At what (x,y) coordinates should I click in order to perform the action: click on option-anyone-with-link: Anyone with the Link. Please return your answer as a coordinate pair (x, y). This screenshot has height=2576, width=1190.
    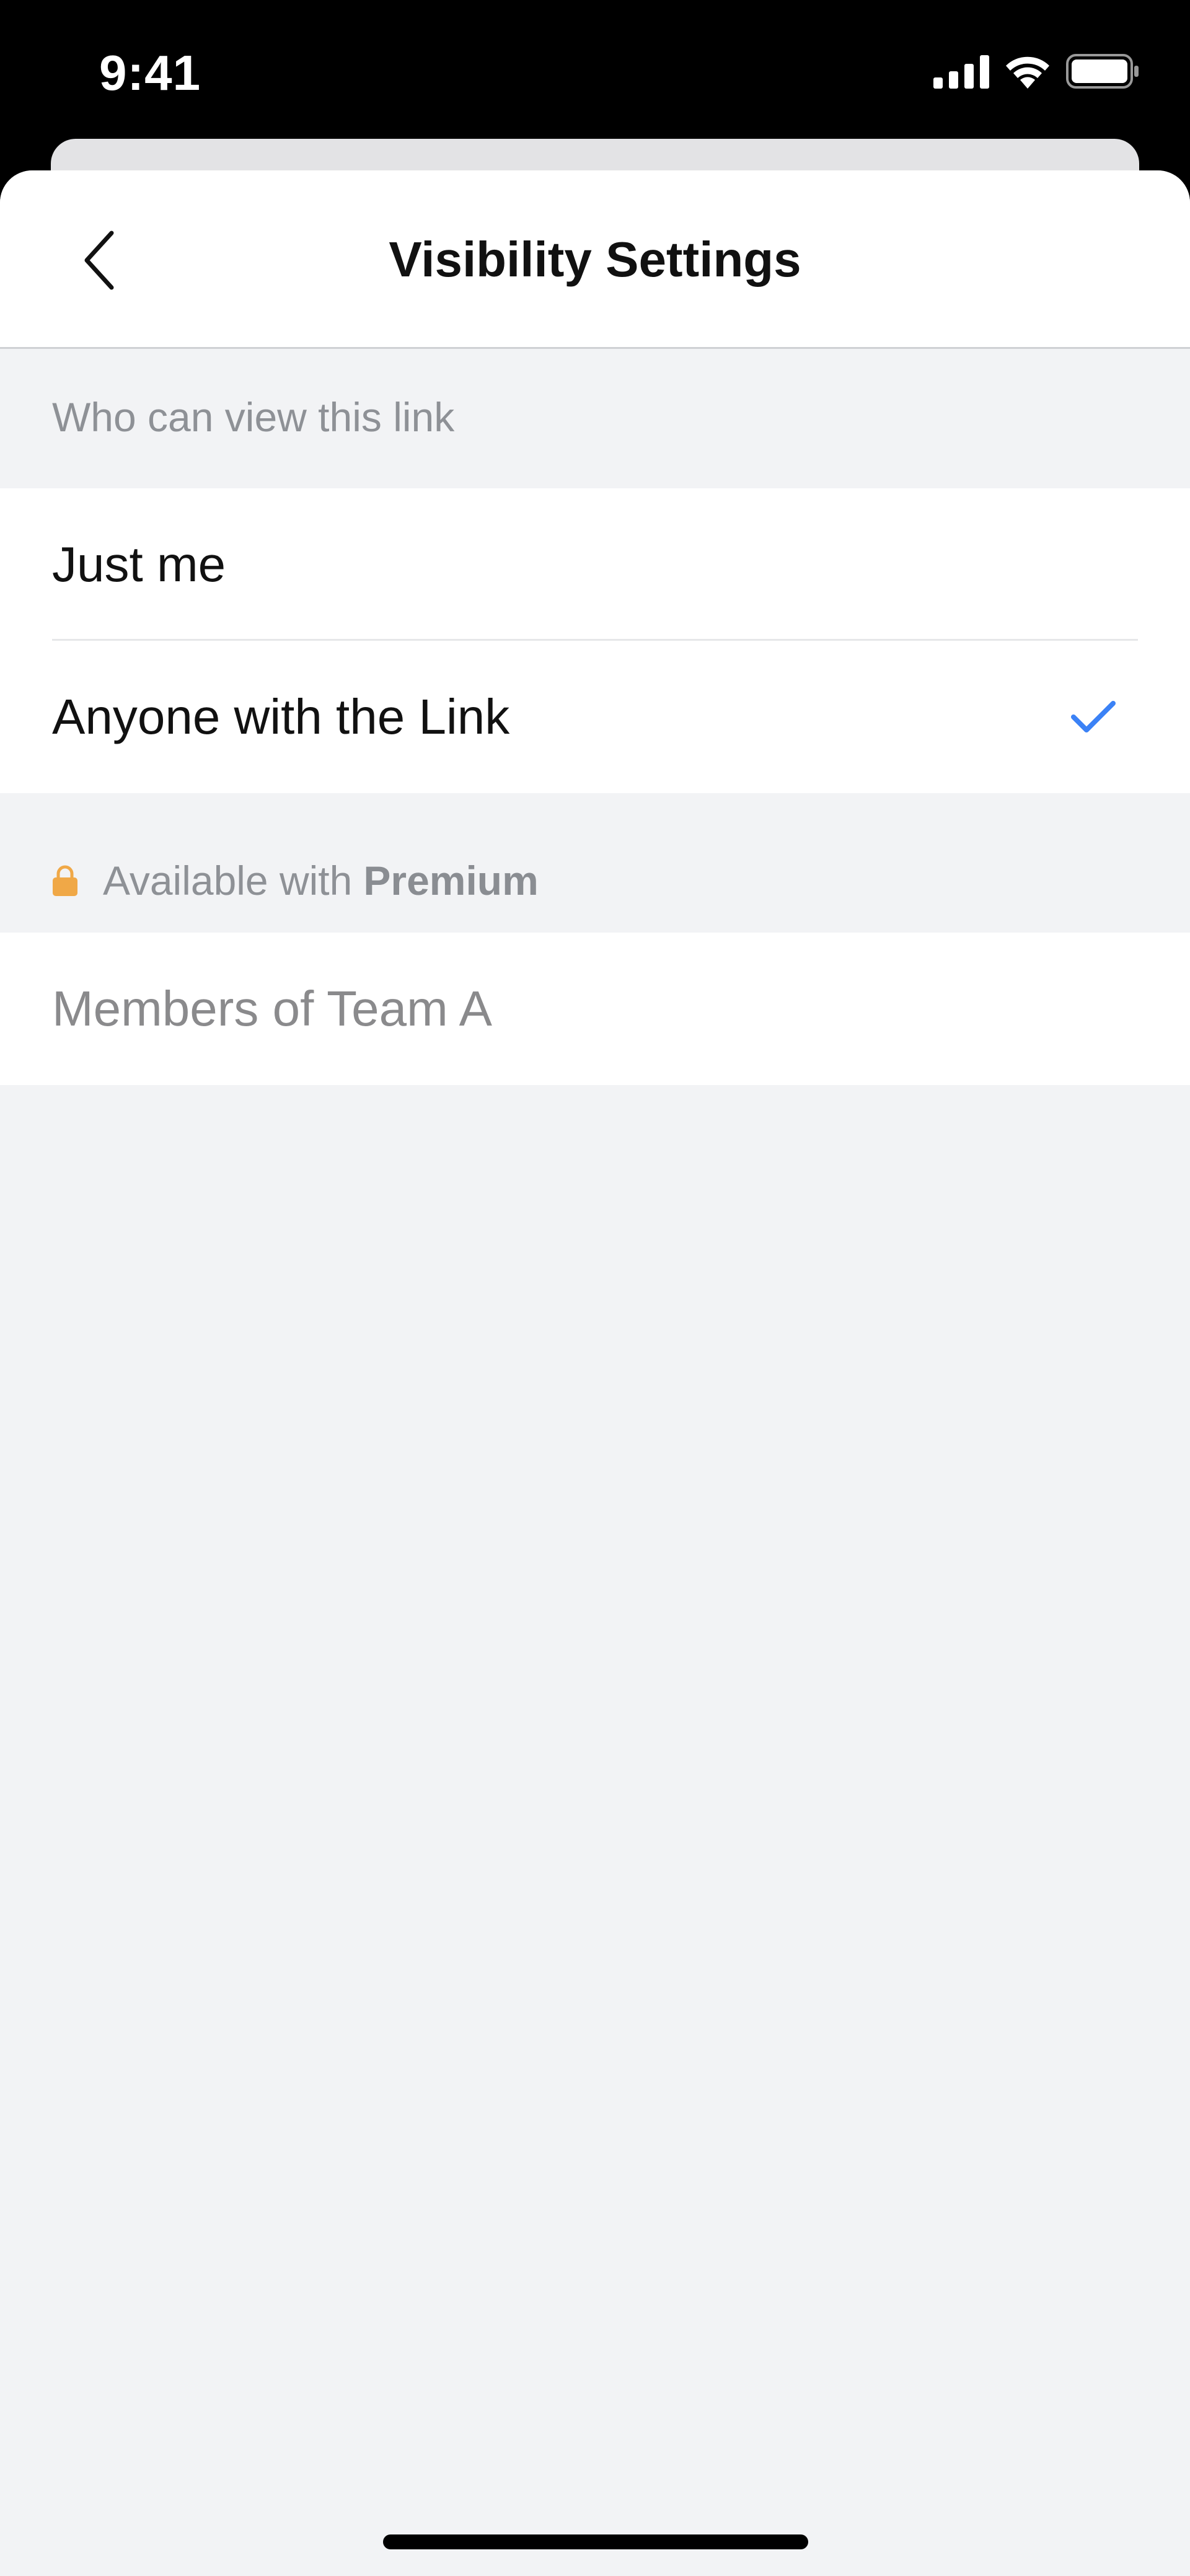
    Looking at the image, I should click on (595, 717).